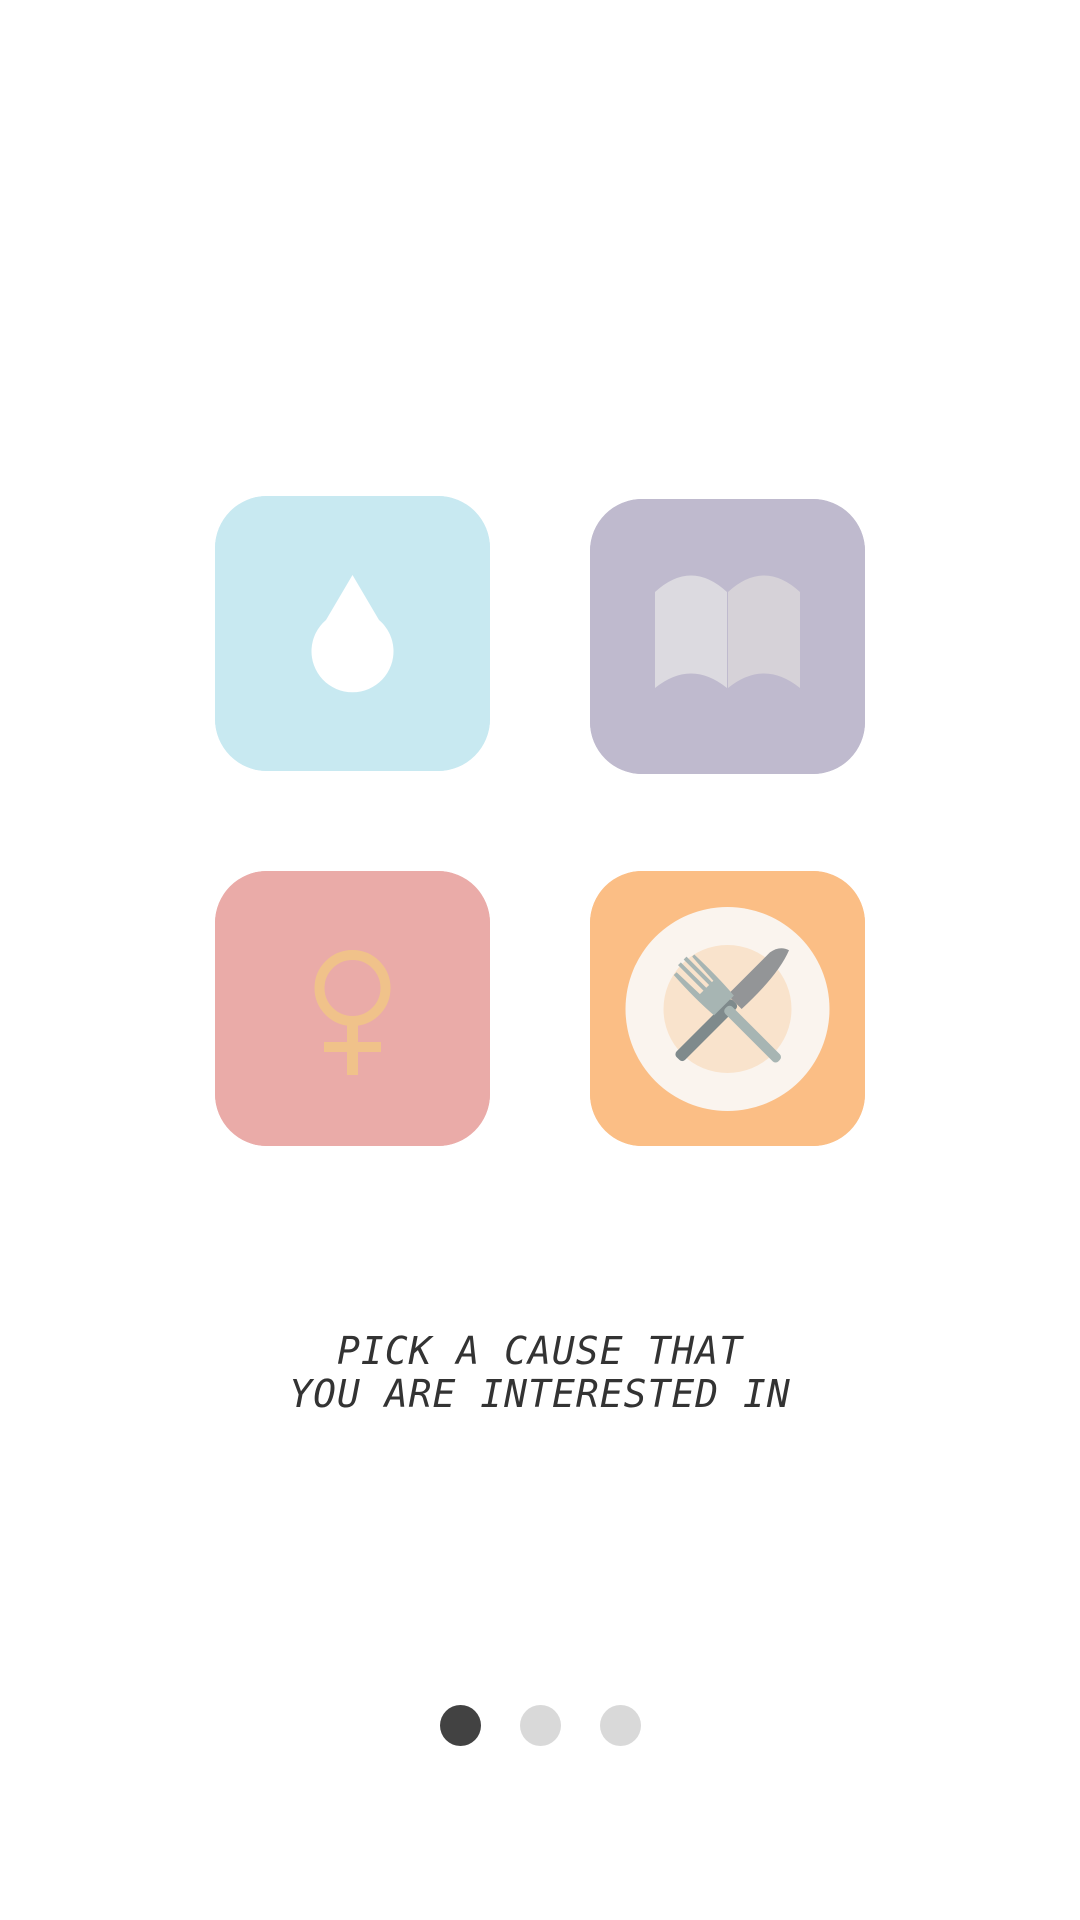 The height and width of the screenshot is (1920, 1080). I want to click on cause-tile-hunger, so click(727, 1008).